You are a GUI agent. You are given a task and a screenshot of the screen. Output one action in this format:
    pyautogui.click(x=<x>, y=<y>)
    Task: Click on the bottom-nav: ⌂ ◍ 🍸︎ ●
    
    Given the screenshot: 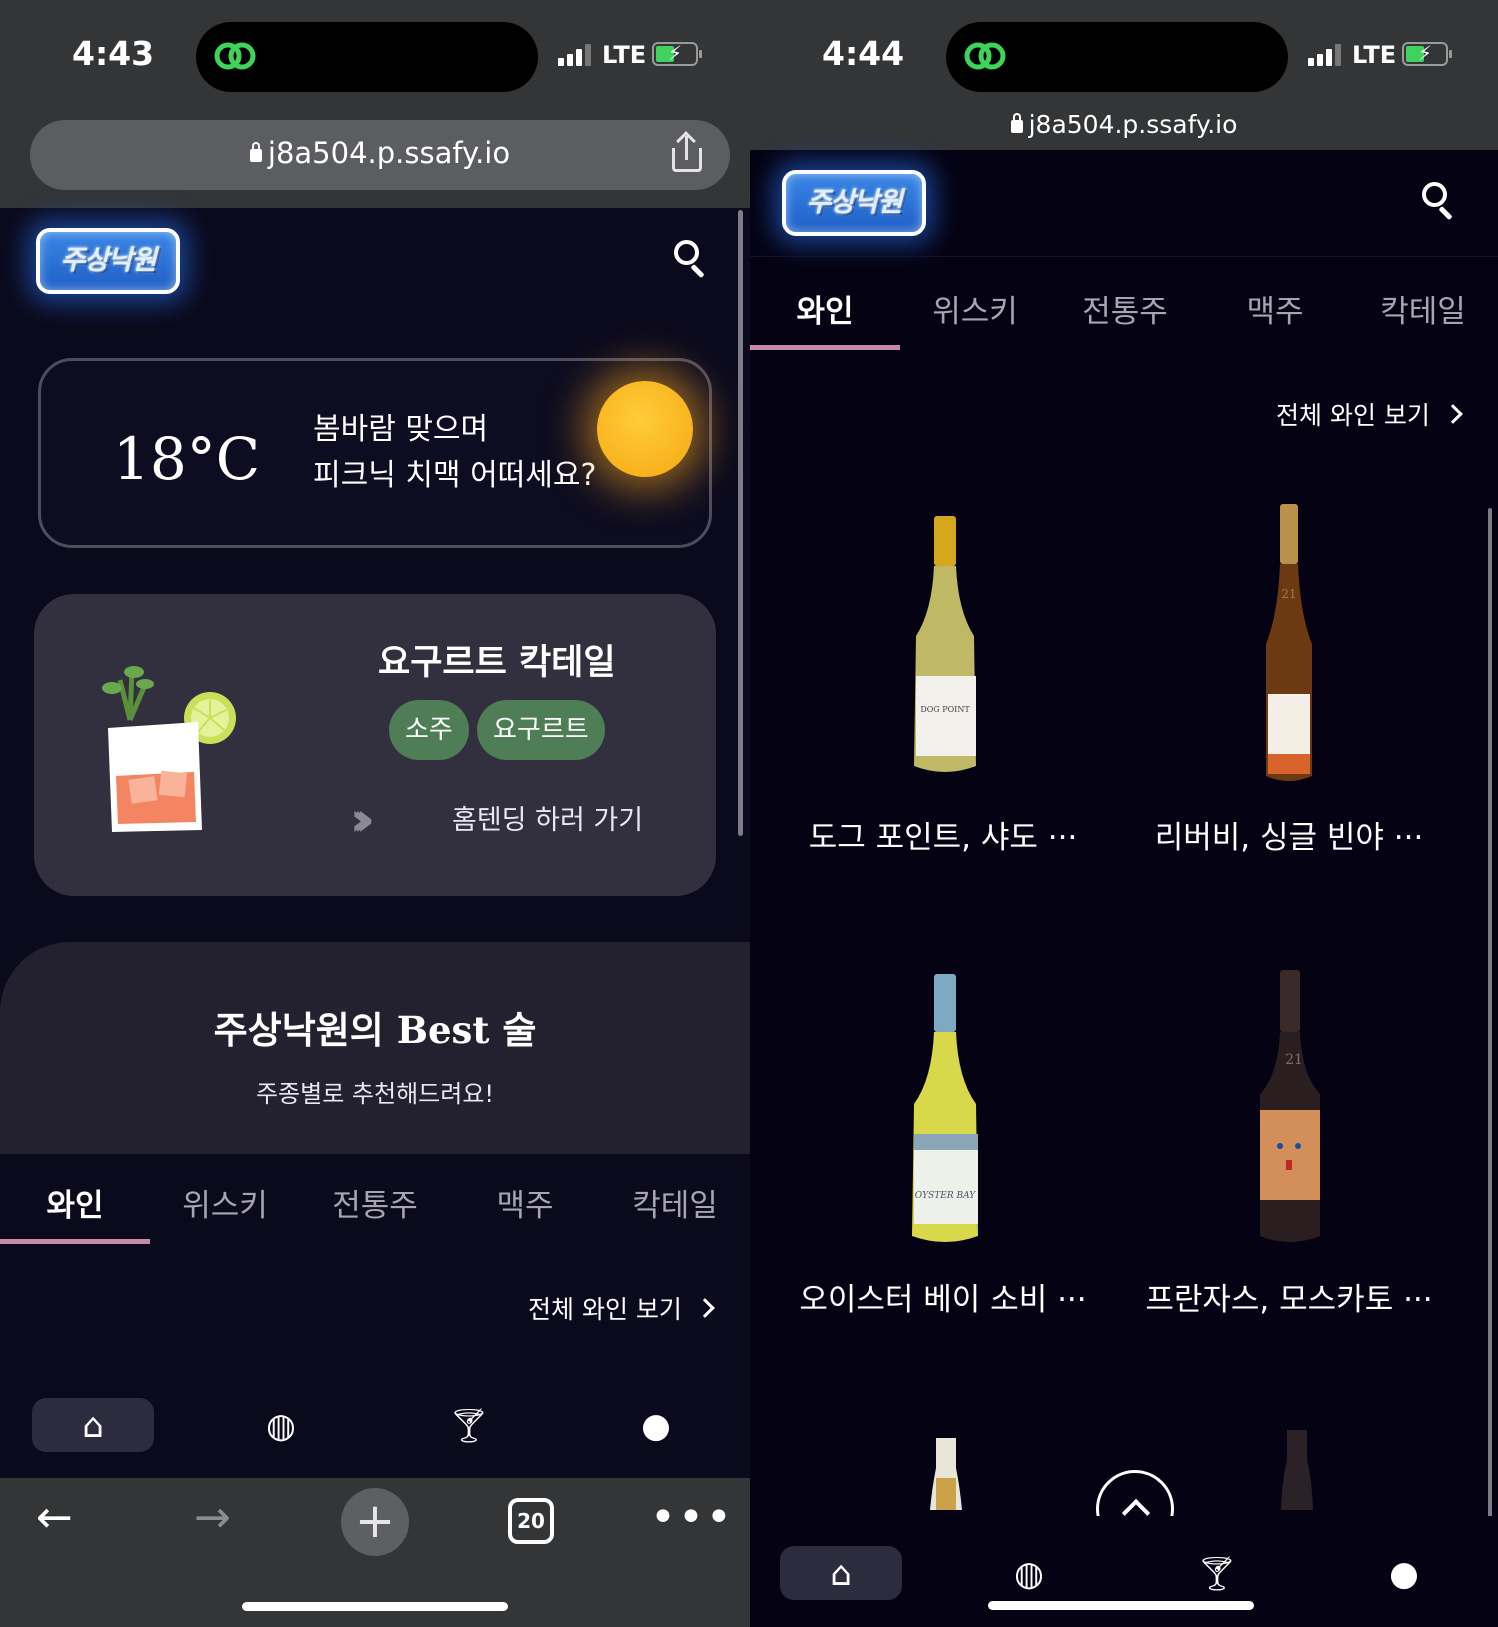 What is the action you would take?
    pyautogui.click(x=375, y=1428)
    